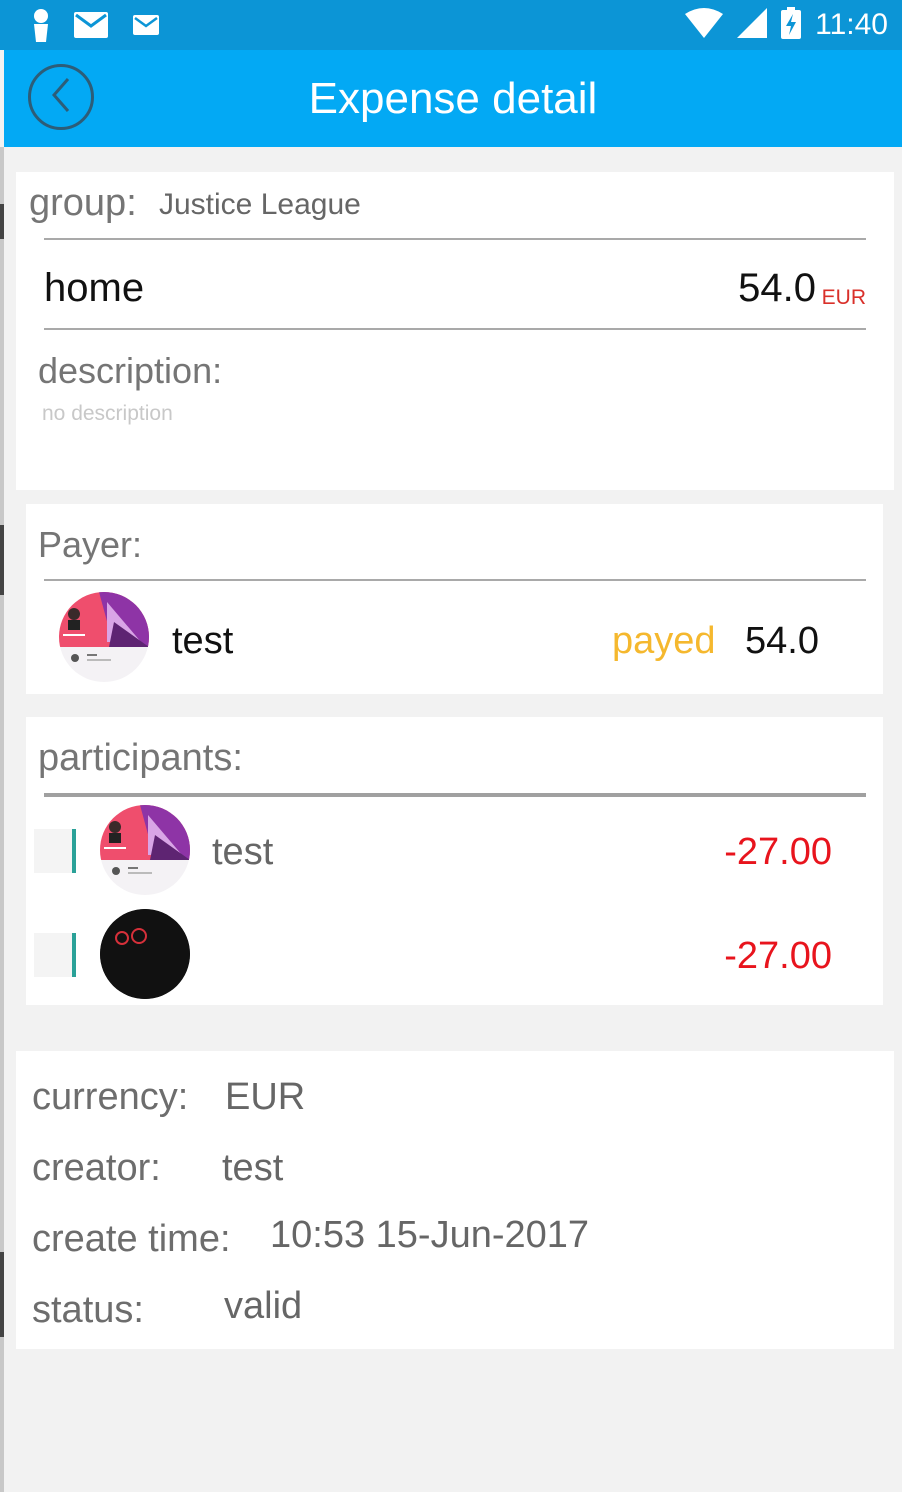  I want to click on create-time-row: create time: 10:53 15-Jun-2017, so click(310, 1237).